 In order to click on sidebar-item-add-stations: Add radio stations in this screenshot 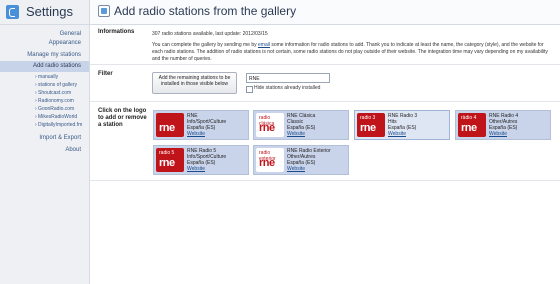, I will do `click(44, 66)`.